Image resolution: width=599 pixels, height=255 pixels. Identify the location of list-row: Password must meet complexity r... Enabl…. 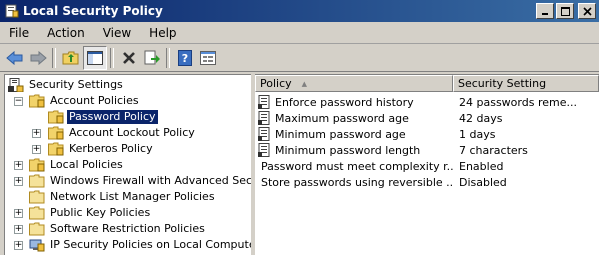
(379, 166).